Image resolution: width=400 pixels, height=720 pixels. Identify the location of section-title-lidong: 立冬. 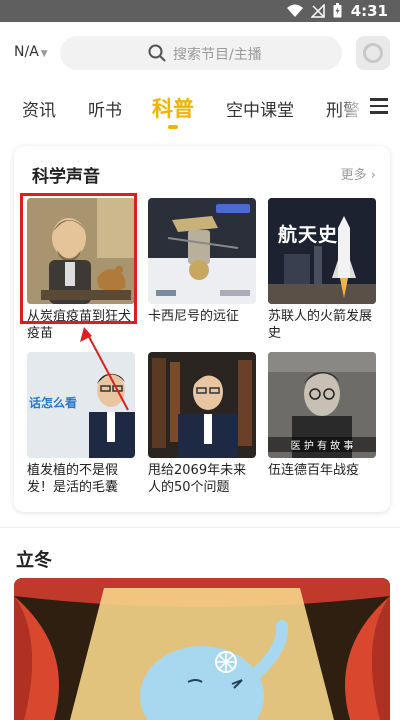
(34, 560).